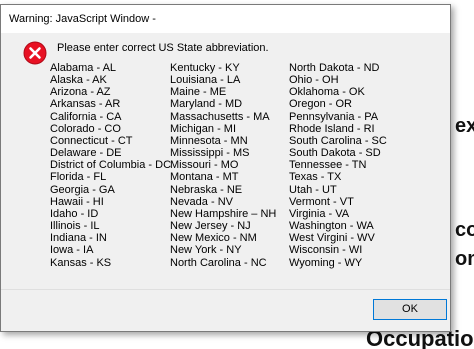  I want to click on state-entry: North Dakota - ND, so click(334, 68).